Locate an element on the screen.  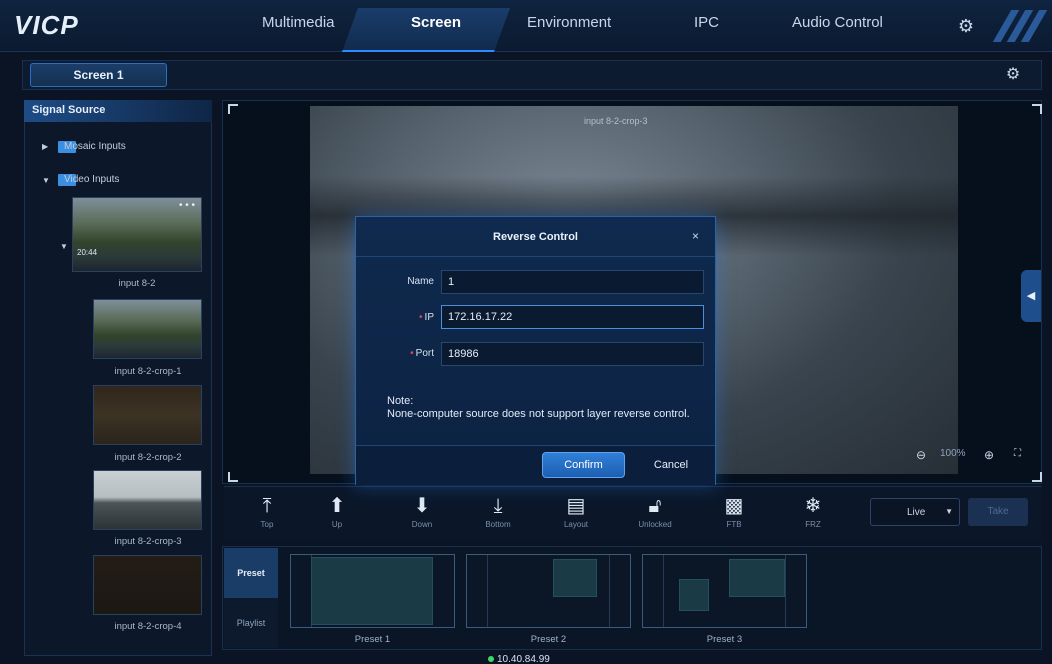
nav-tab-multimedia: Multimedia is located at coordinates (298, 22).